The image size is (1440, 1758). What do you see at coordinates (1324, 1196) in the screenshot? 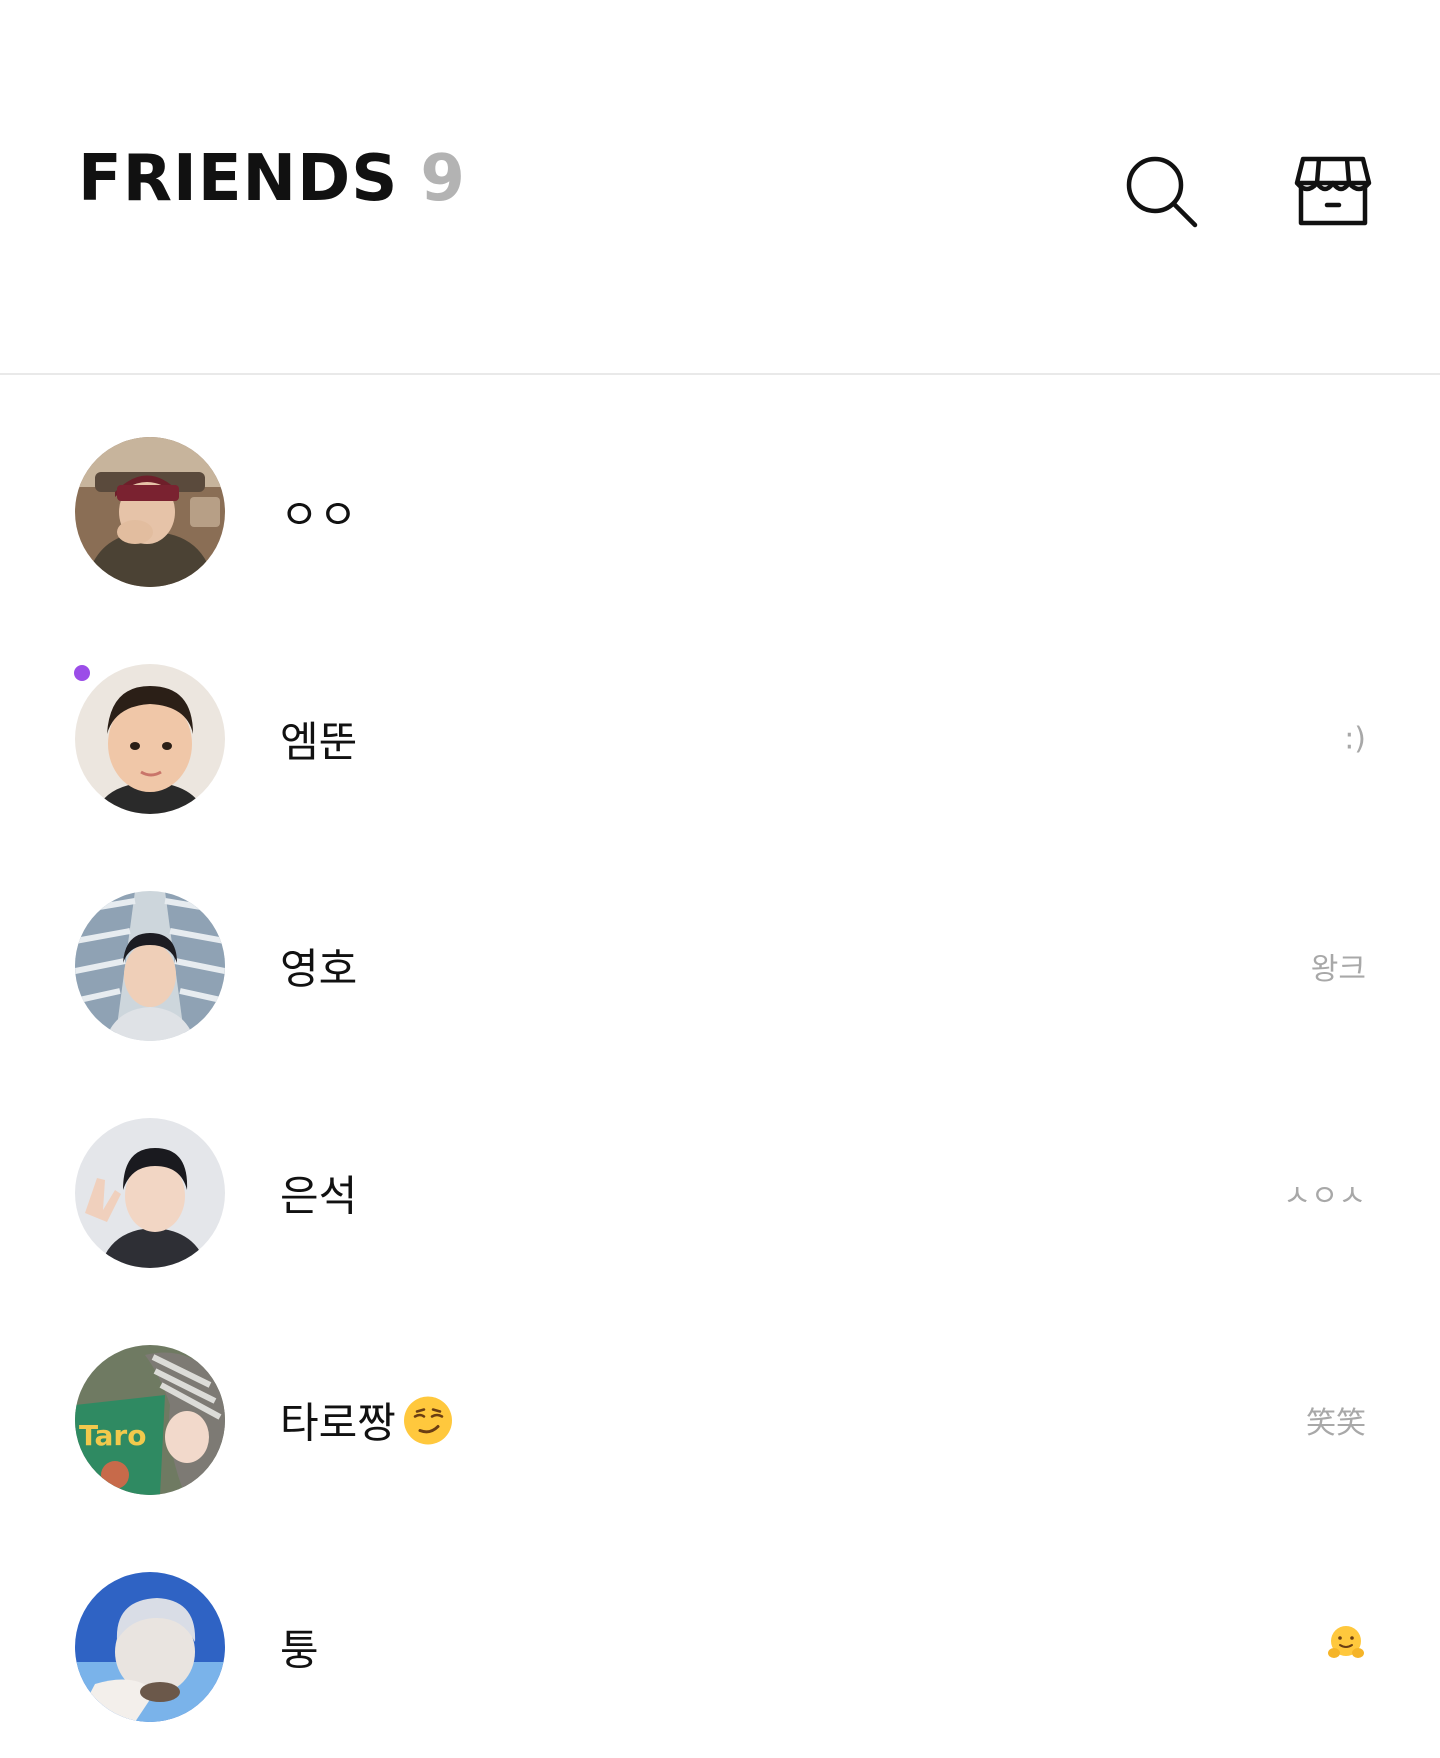
I see `friend-status: ㅅㅇㅅ` at bounding box center [1324, 1196].